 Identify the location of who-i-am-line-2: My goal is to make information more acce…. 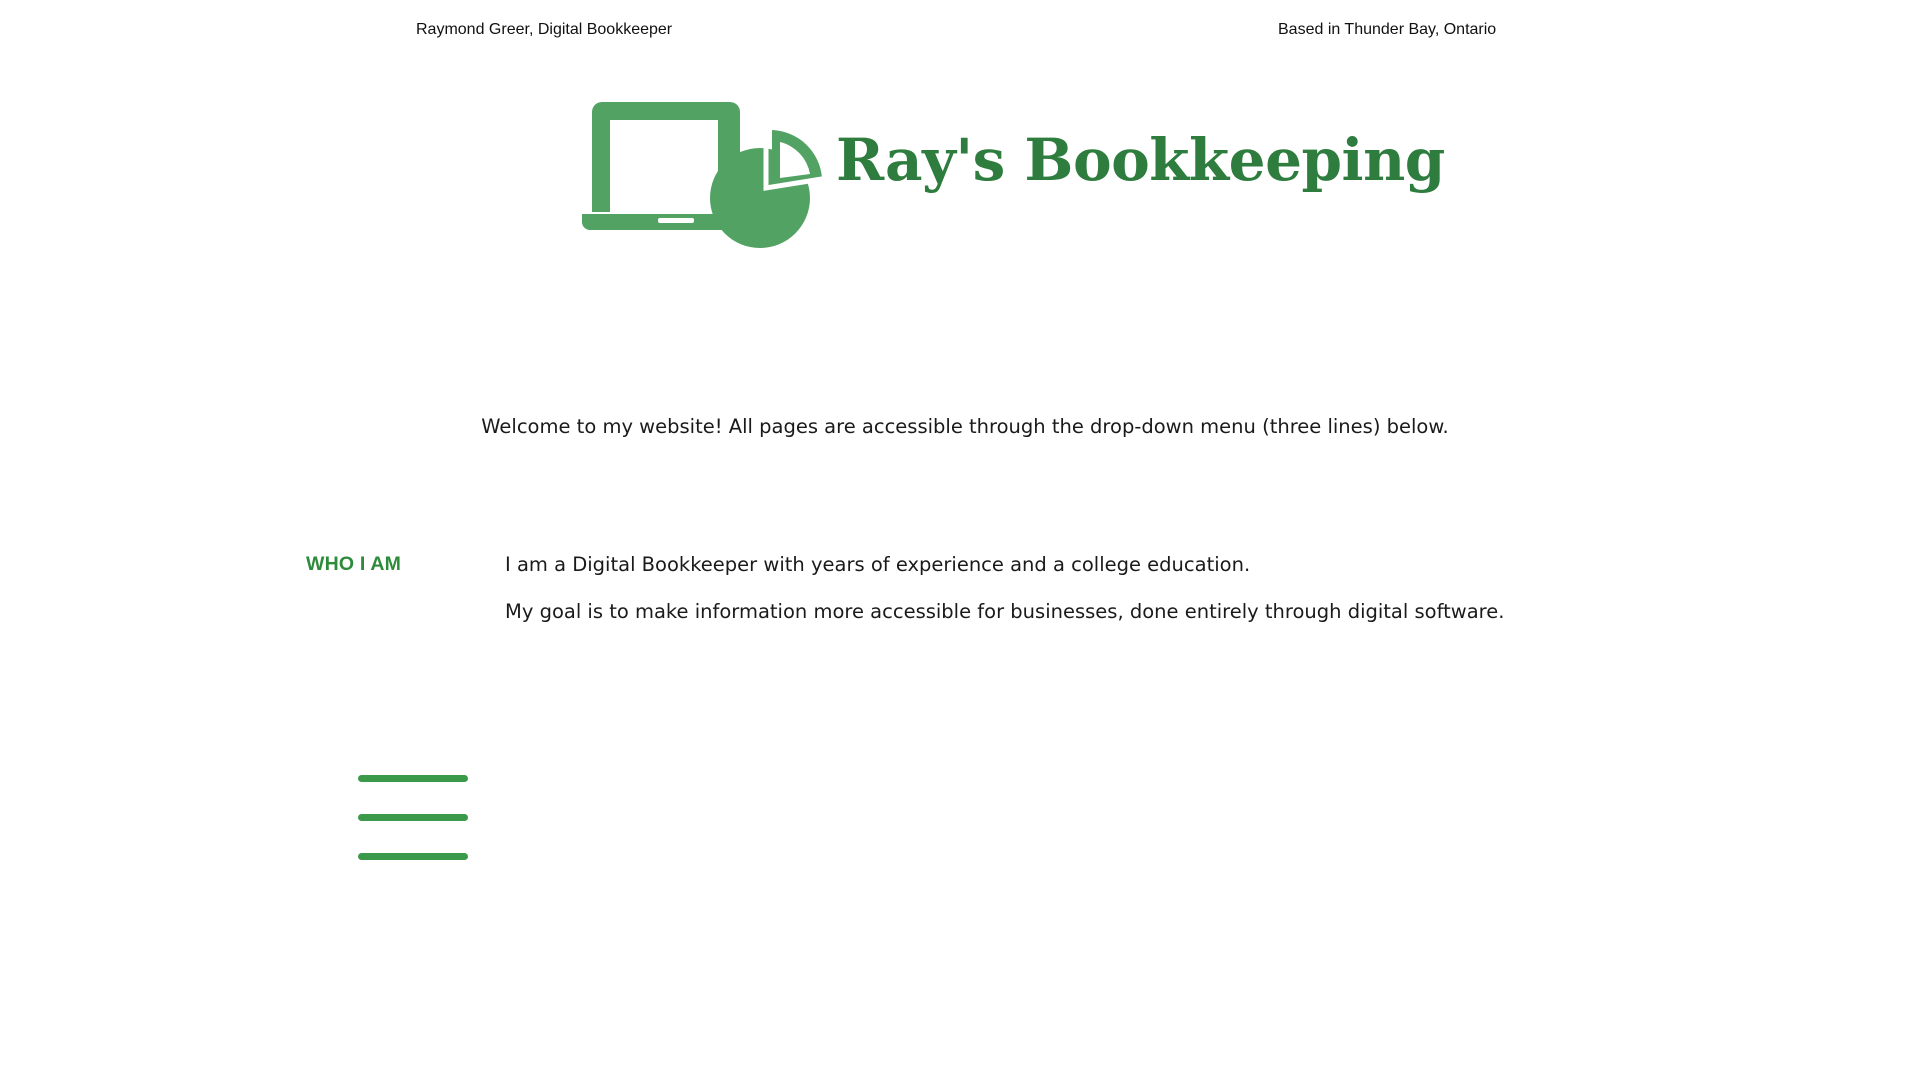
(1005, 611).